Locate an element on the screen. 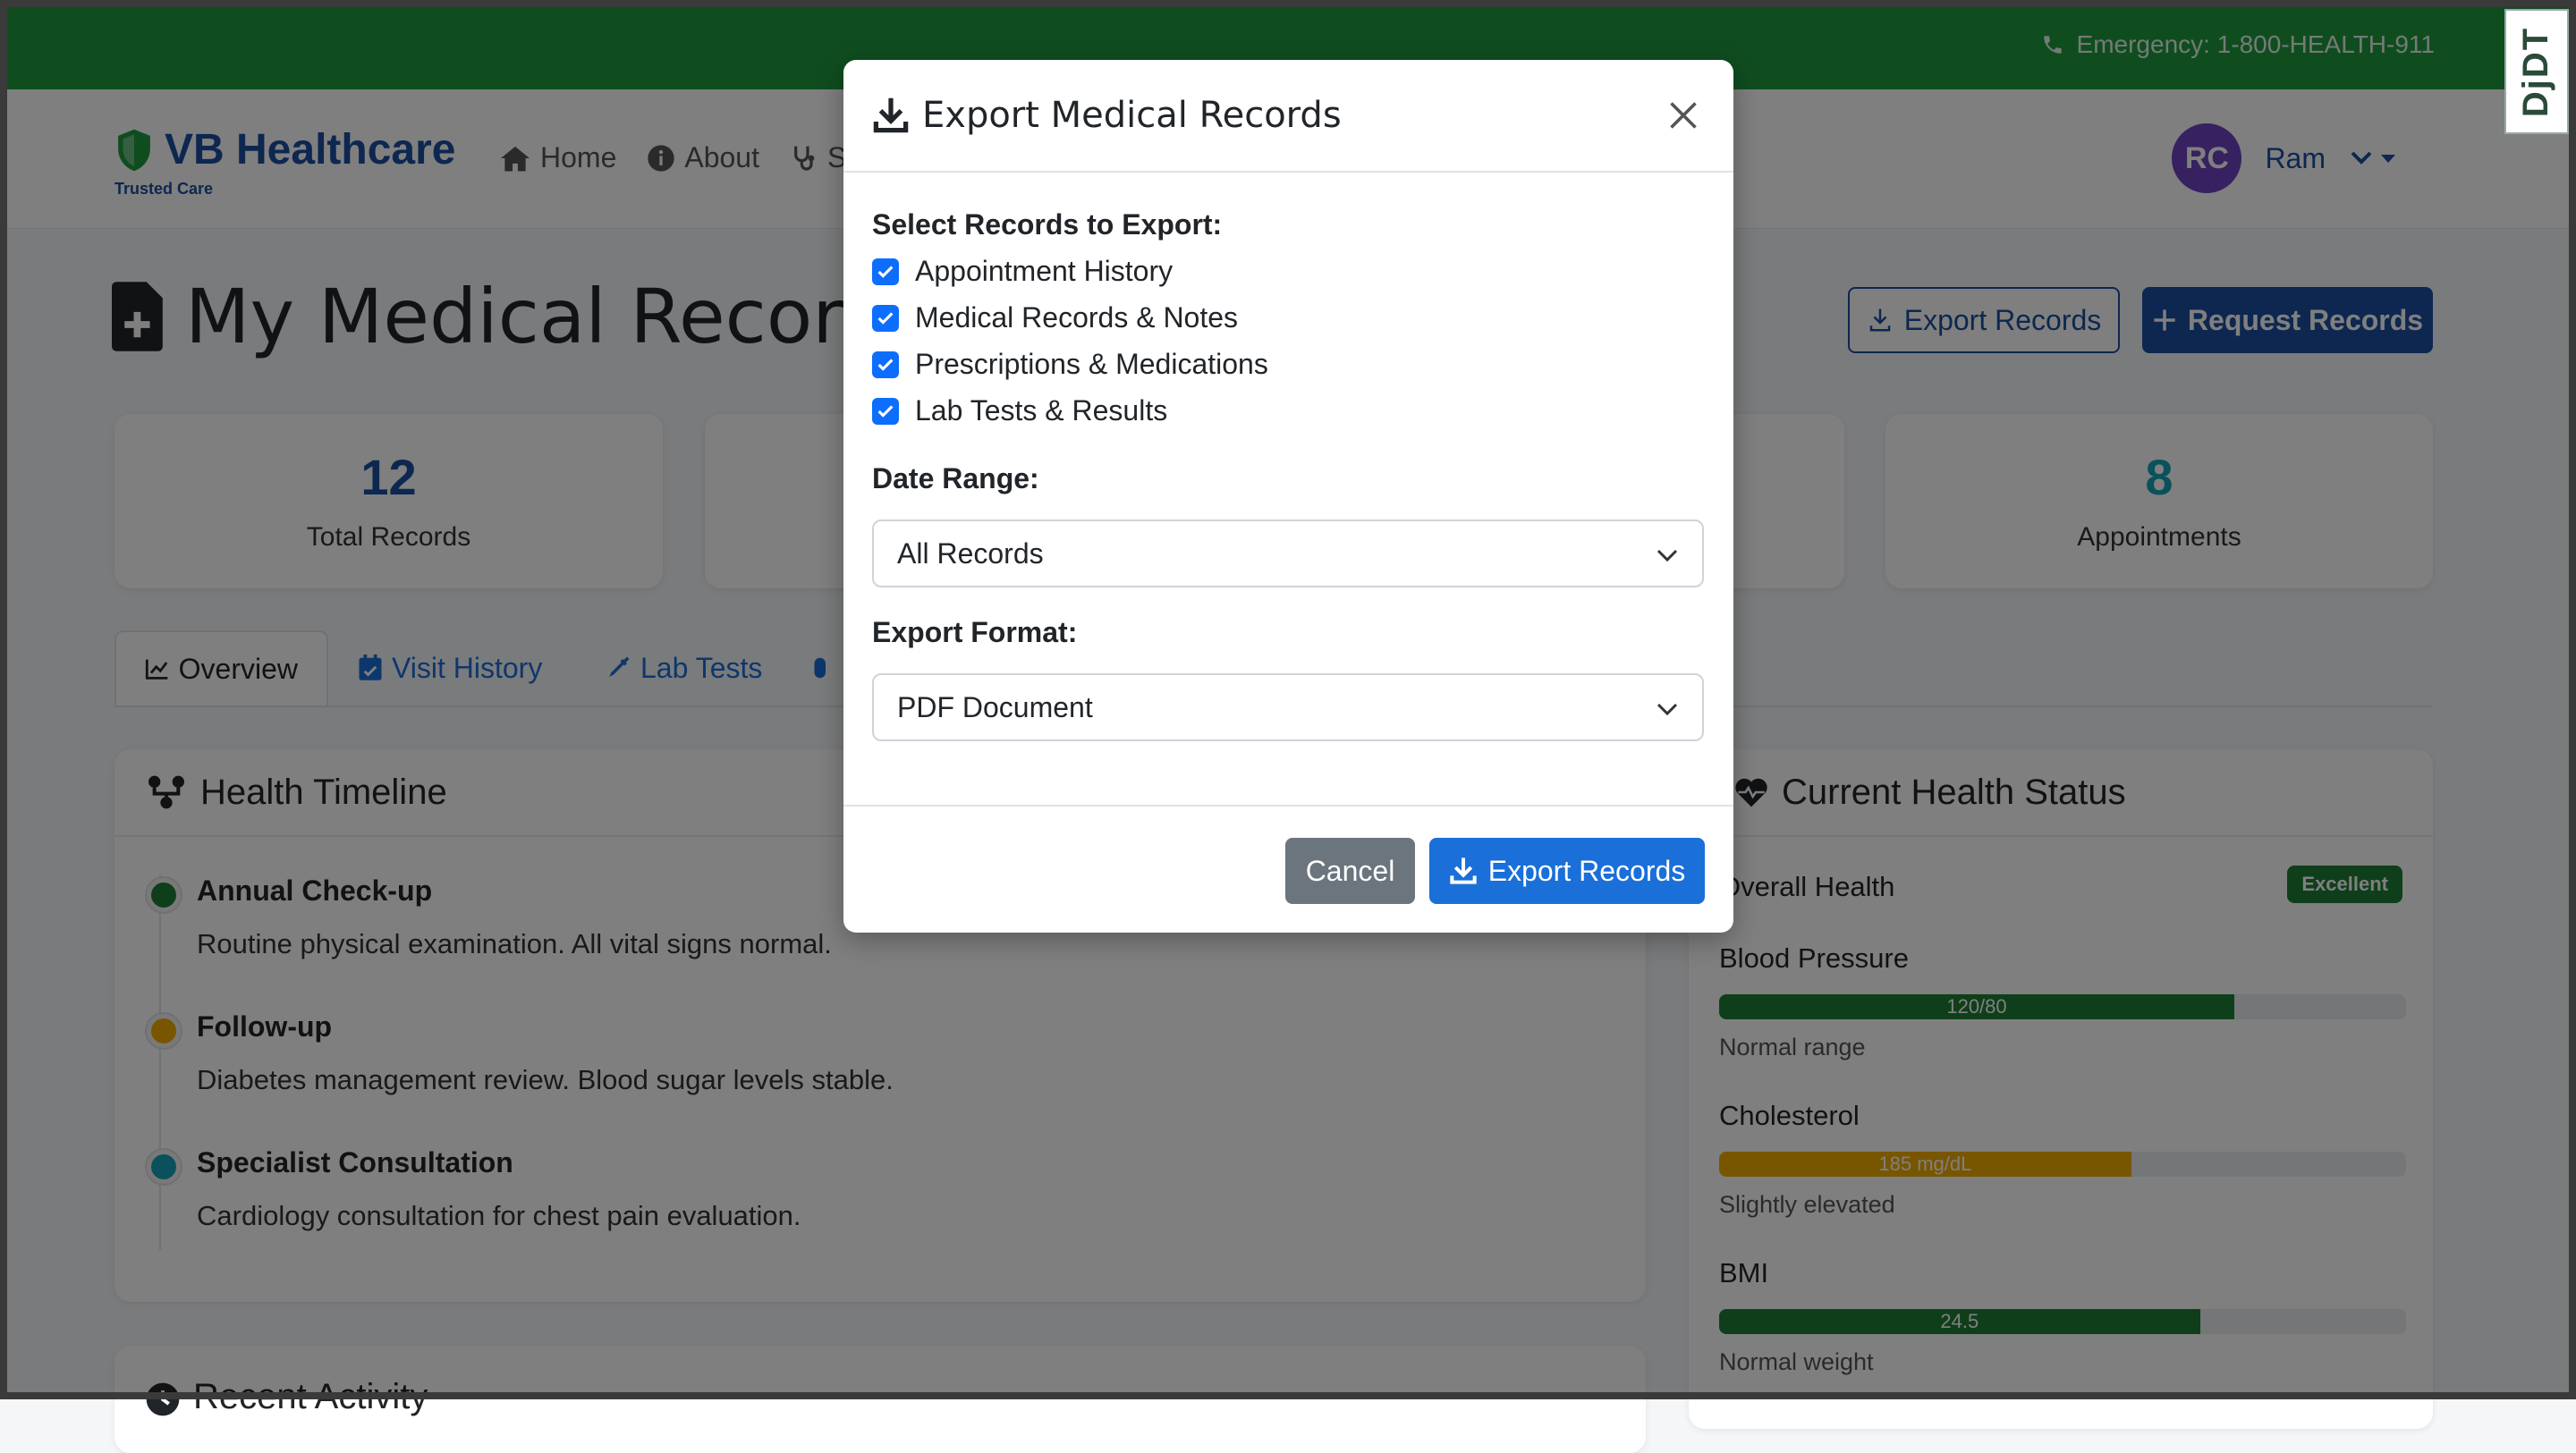  export-format-select: PDF Document is located at coordinates (1288, 707).